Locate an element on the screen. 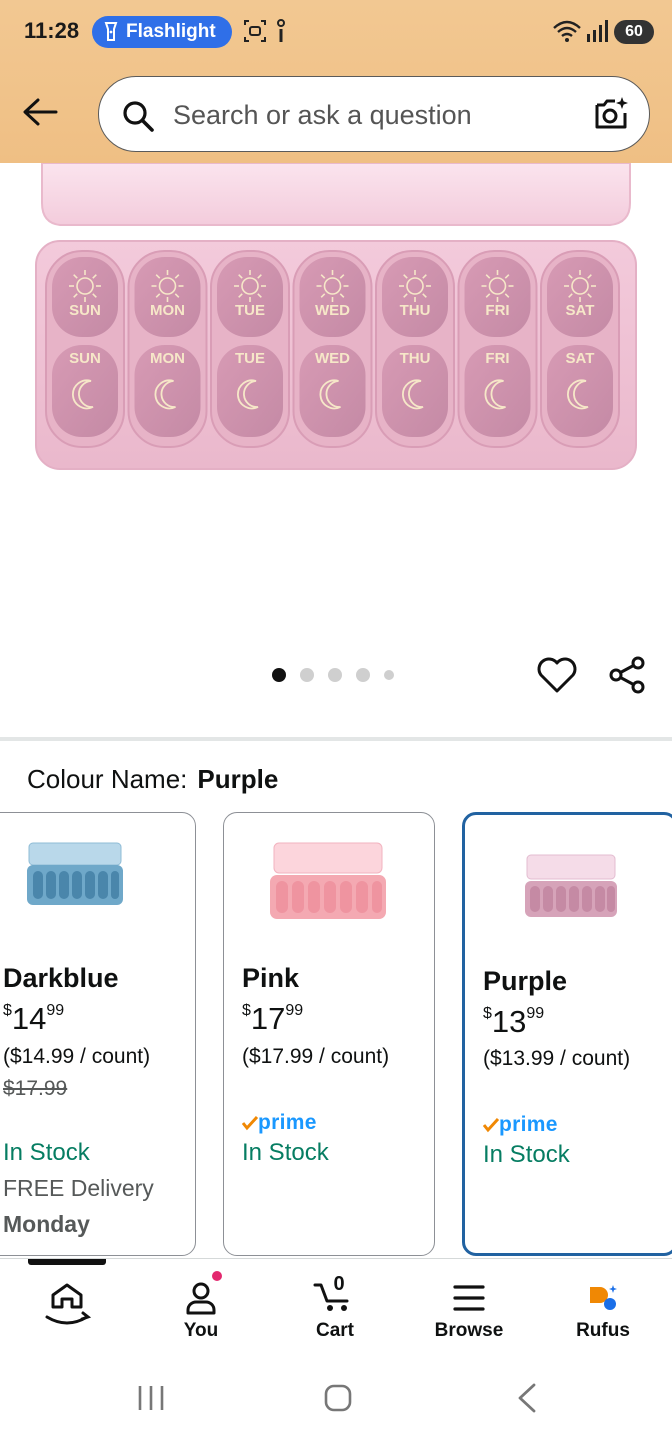 Image resolution: width=672 pixels, height=1440 pixels. swatch-unit-price: ($14.99 / count) is located at coordinates (77, 1056).